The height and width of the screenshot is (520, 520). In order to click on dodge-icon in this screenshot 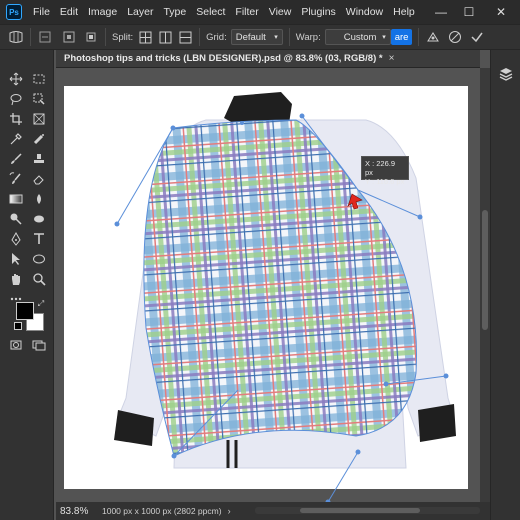, I will do `click(16, 219)`.